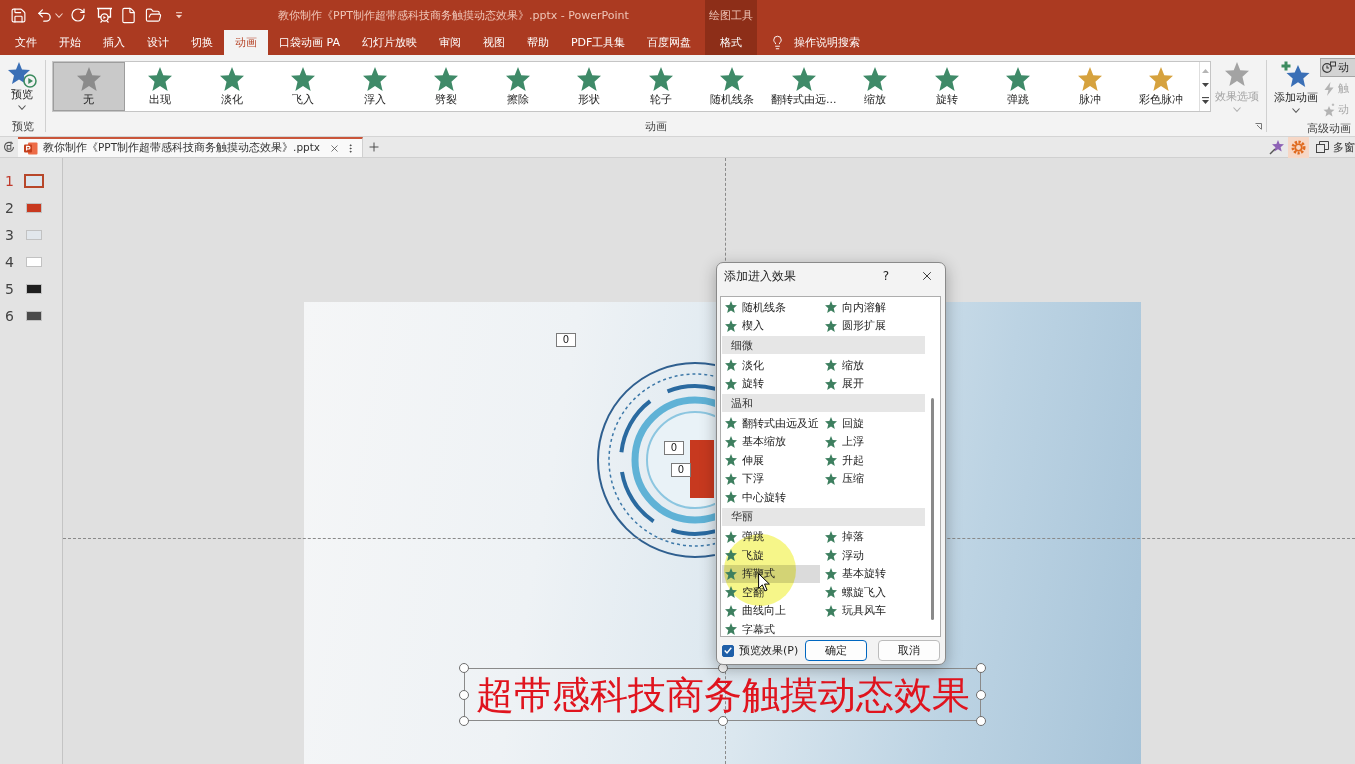 This screenshot has height=764, width=1355. I want to click on list-item: 旋转, so click(771, 383).